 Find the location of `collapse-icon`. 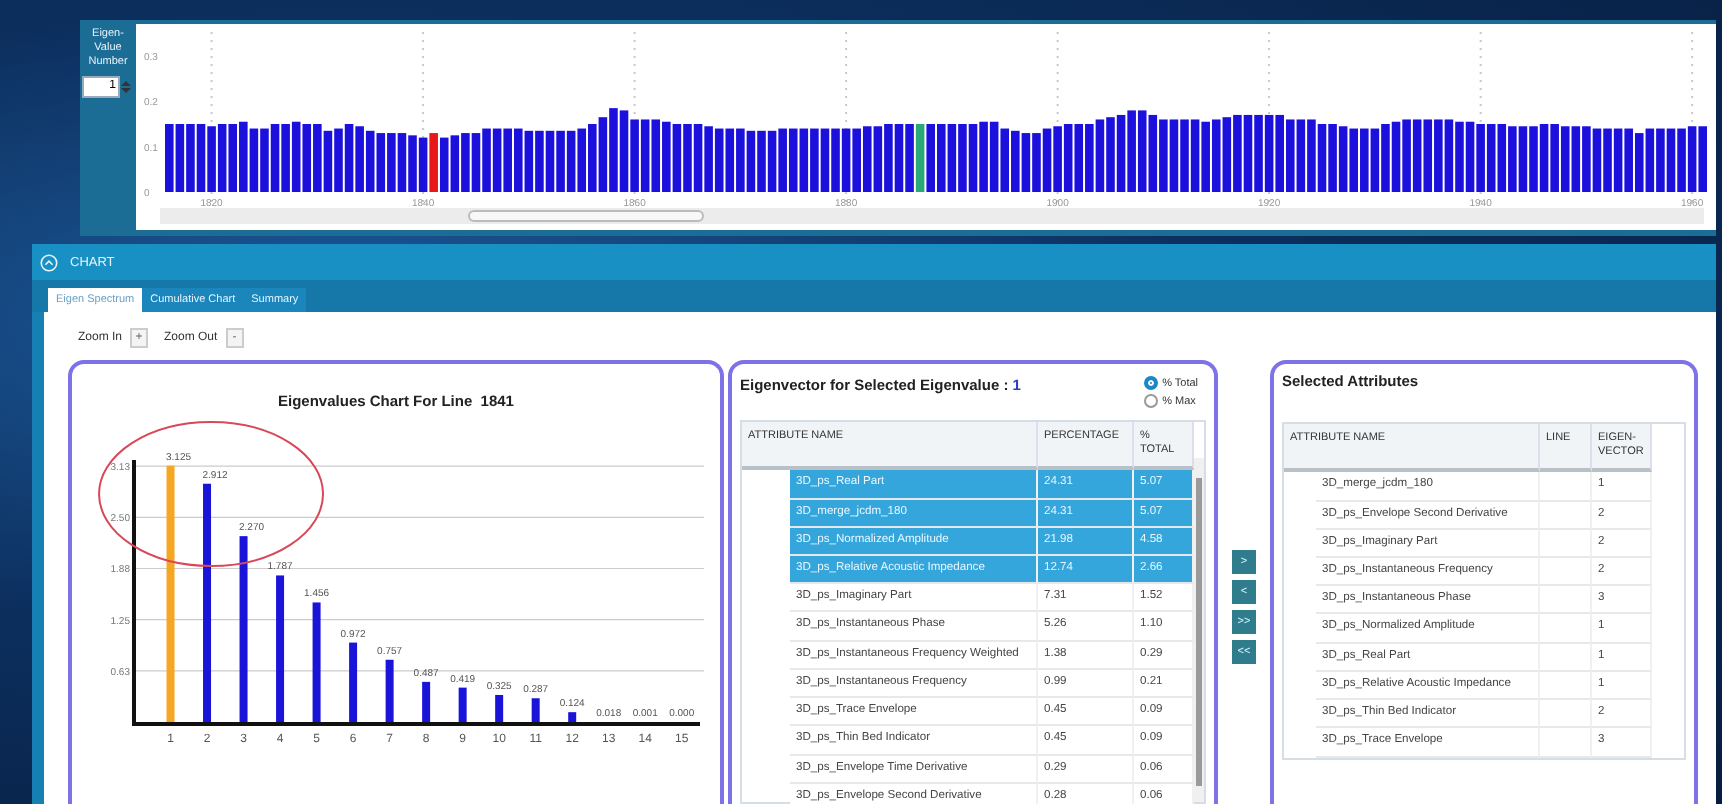

collapse-icon is located at coordinates (49, 262).